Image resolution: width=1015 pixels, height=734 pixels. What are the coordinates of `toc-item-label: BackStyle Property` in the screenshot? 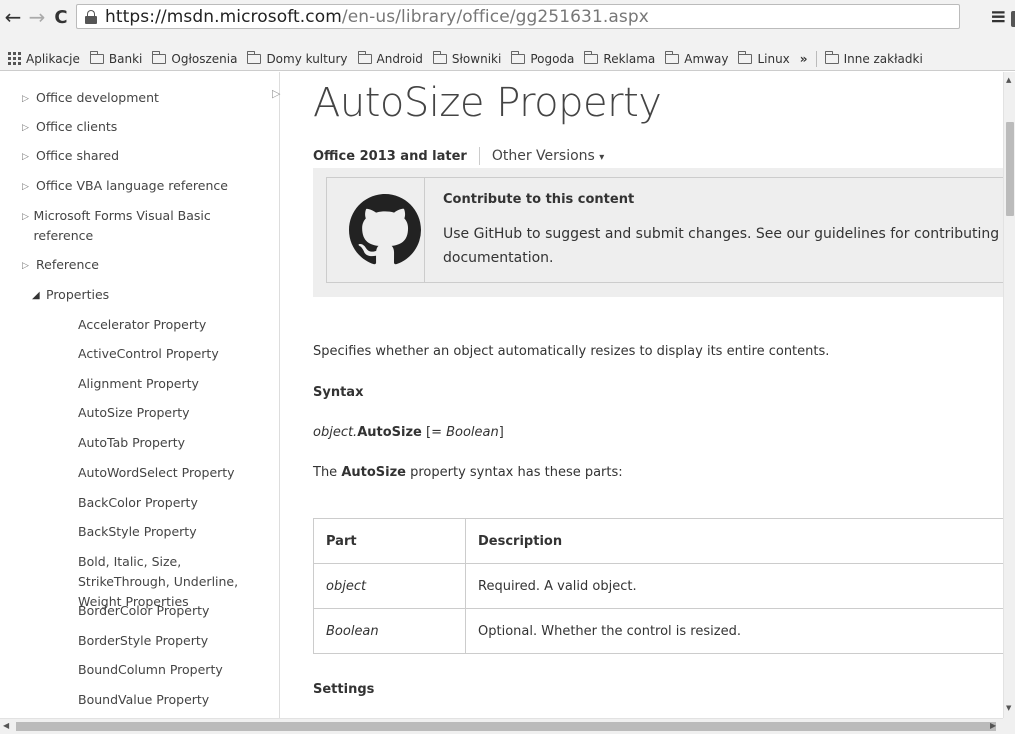 It's located at (137, 531).